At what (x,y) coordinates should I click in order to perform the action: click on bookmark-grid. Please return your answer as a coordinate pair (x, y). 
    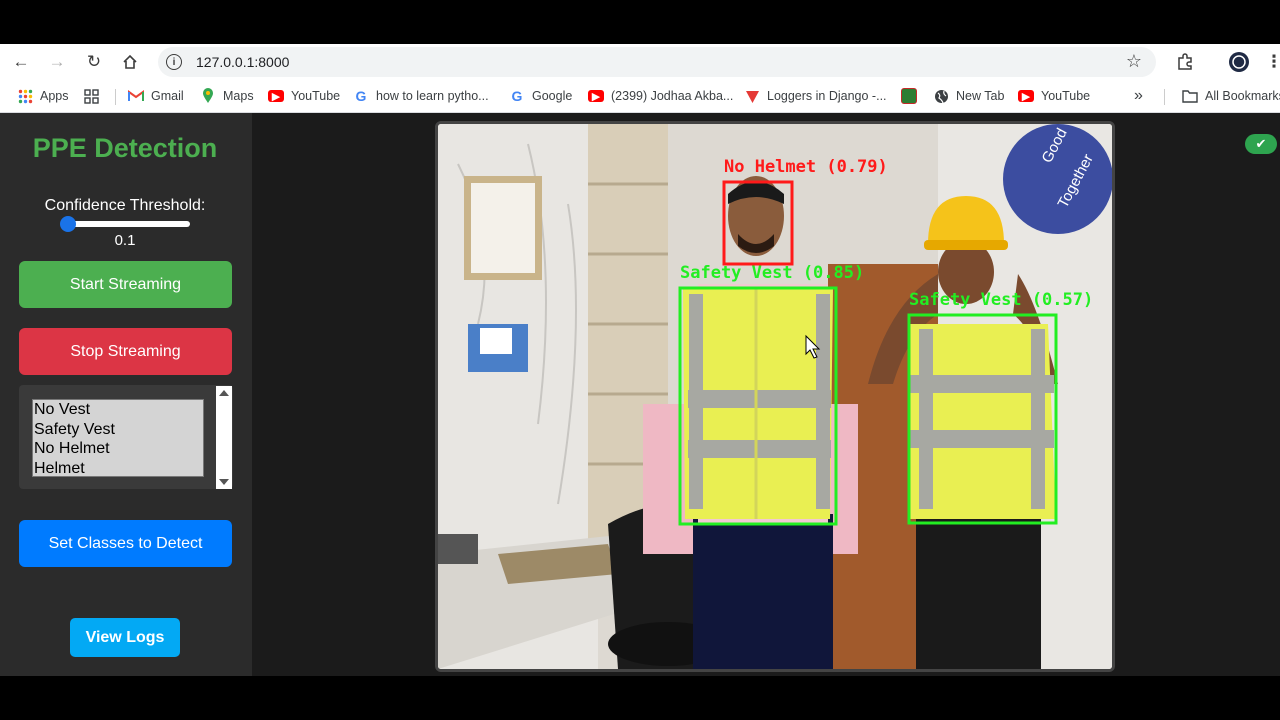
    Looking at the image, I should click on (94, 96).